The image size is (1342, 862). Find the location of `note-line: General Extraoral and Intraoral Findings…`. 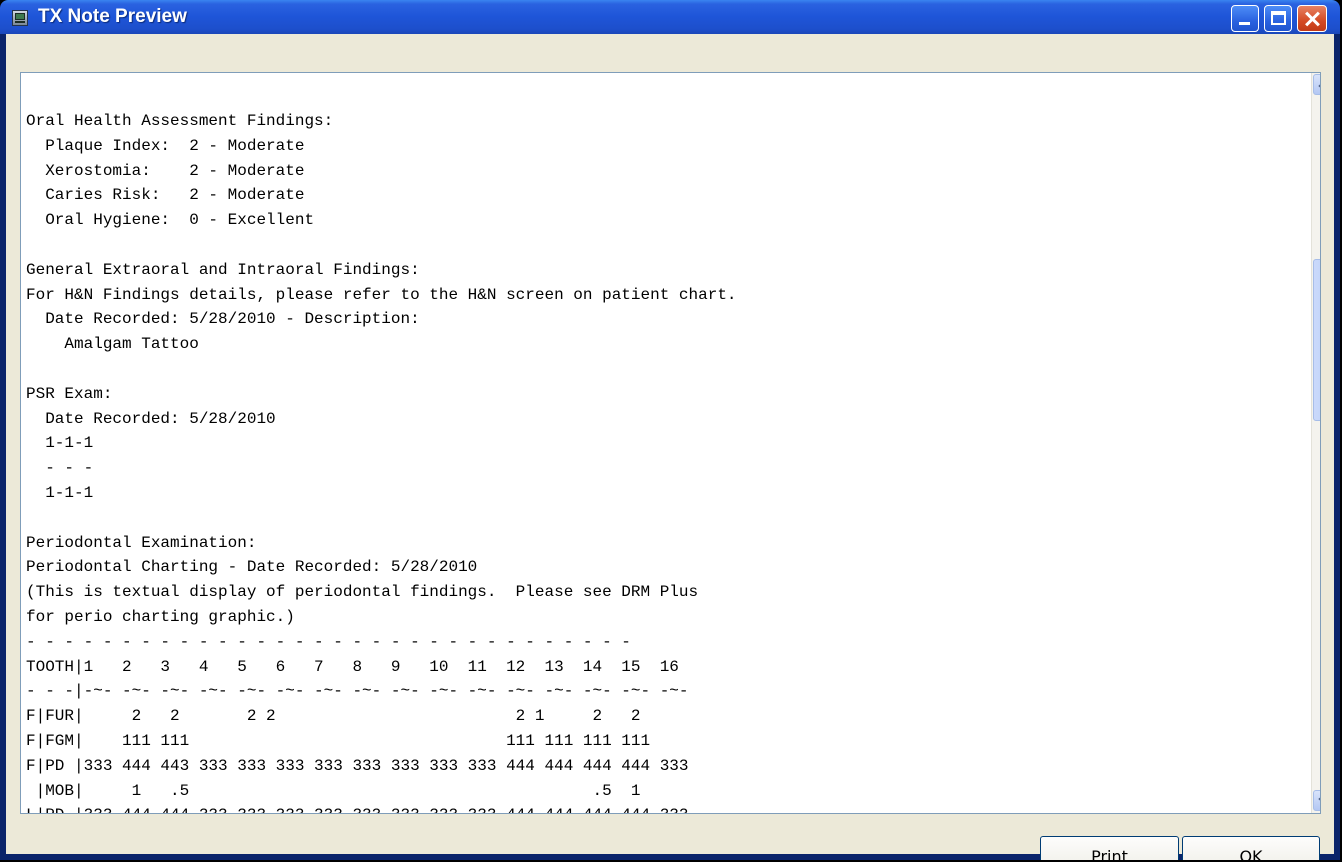

note-line: General Extraoral and Intraoral Findings… is located at coordinates (223, 269).